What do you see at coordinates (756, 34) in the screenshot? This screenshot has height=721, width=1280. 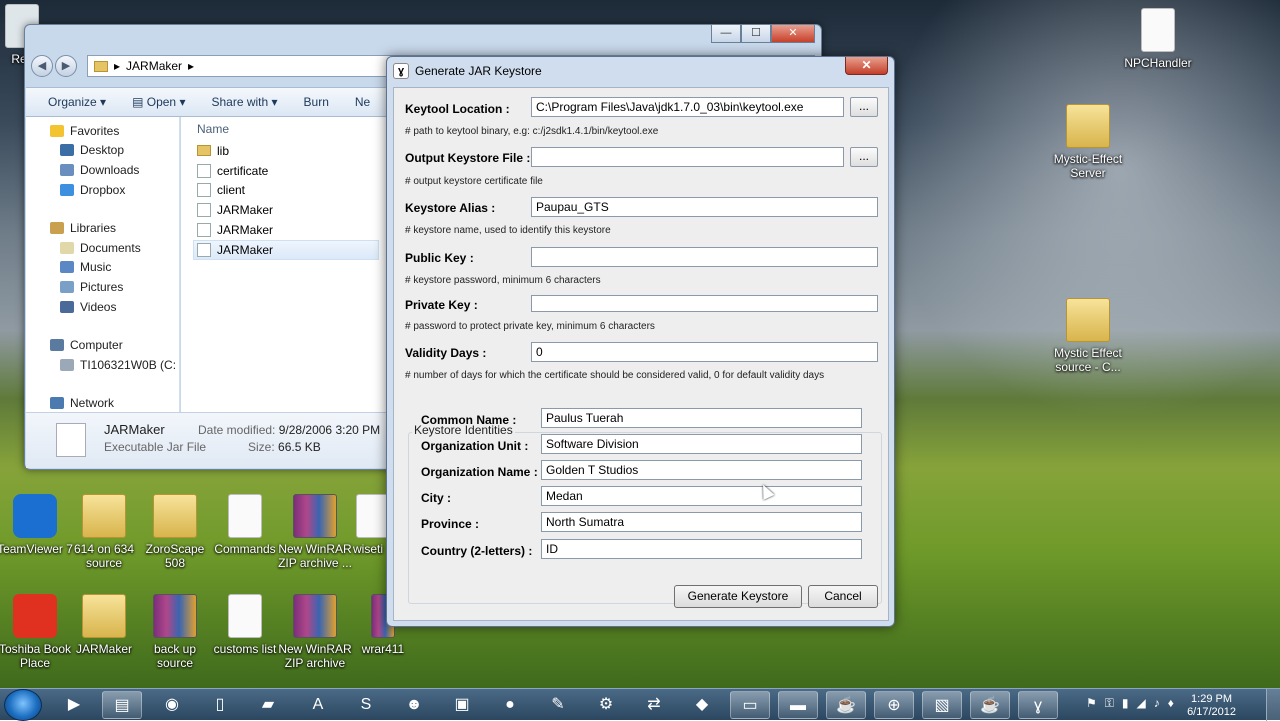 I see `maximize-button: ☐` at bounding box center [756, 34].